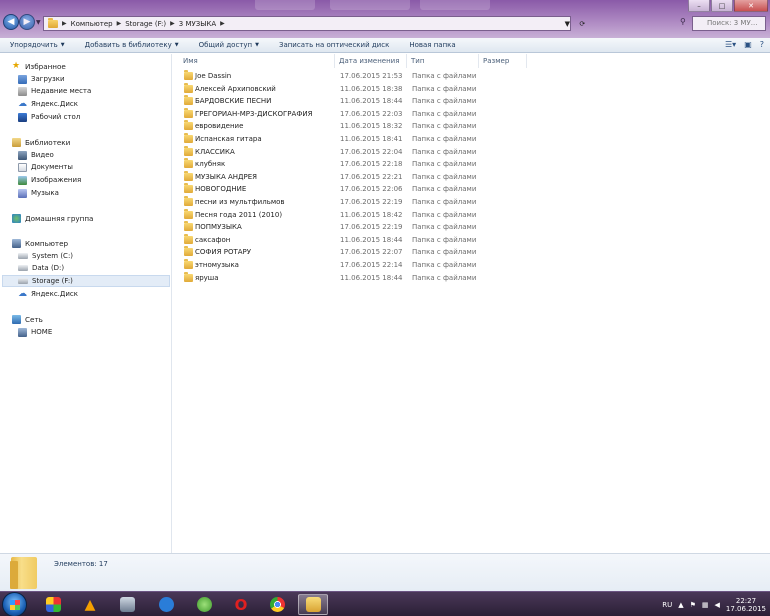  Describe the element at coordinates (257, 61) in the screenshot. I see `column-name: Имя` at that location.